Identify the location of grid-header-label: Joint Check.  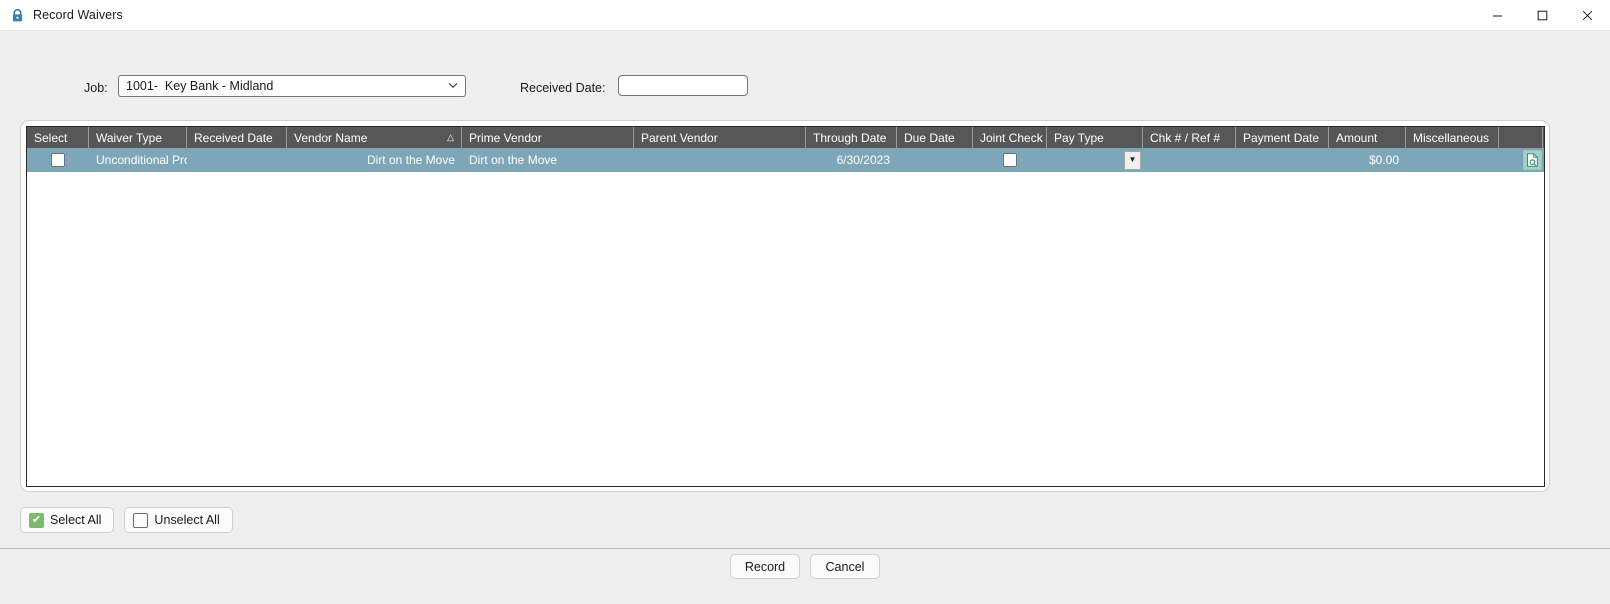
(1011, 137).